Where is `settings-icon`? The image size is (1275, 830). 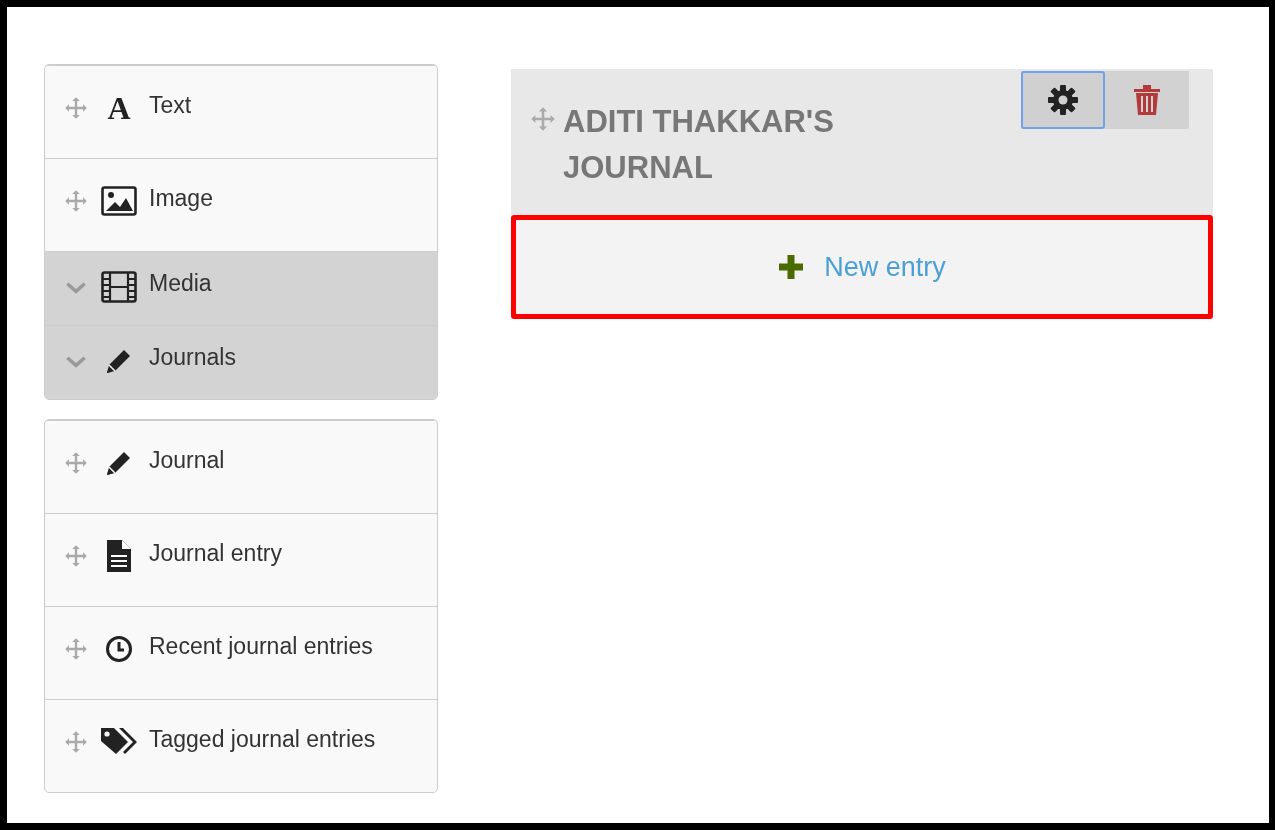
settings-icon is located at coordinates (1063, 100).